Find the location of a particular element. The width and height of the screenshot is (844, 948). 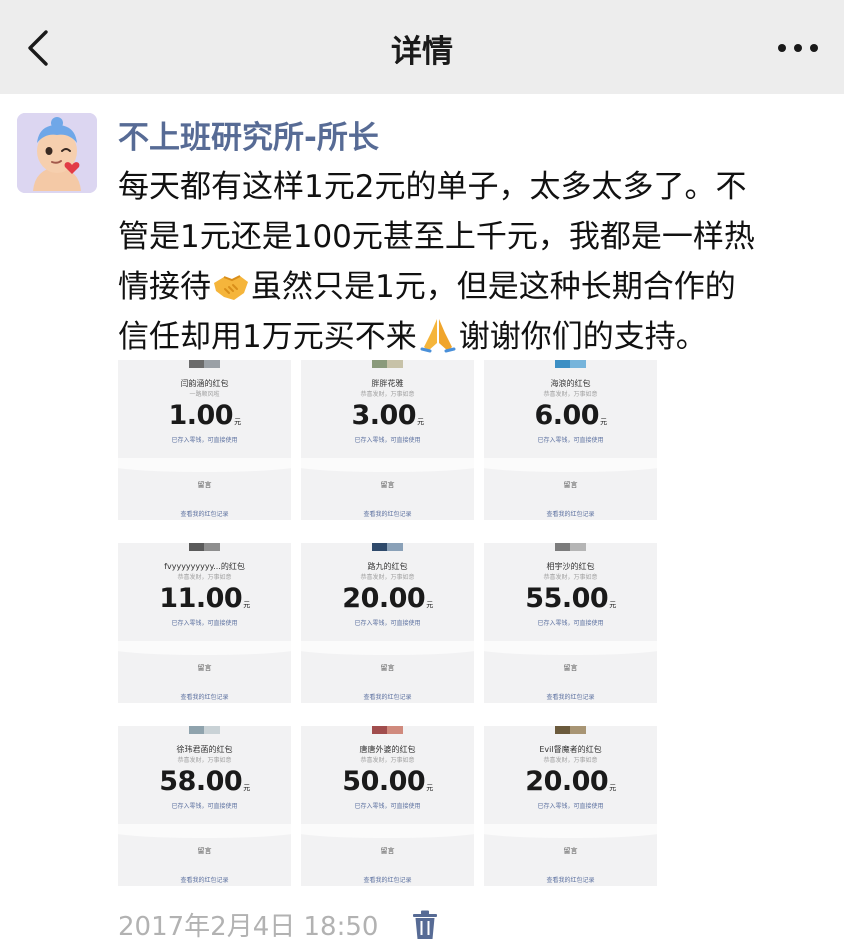

envelope-amount: 11.00元 is located at coordinates (204, 598).